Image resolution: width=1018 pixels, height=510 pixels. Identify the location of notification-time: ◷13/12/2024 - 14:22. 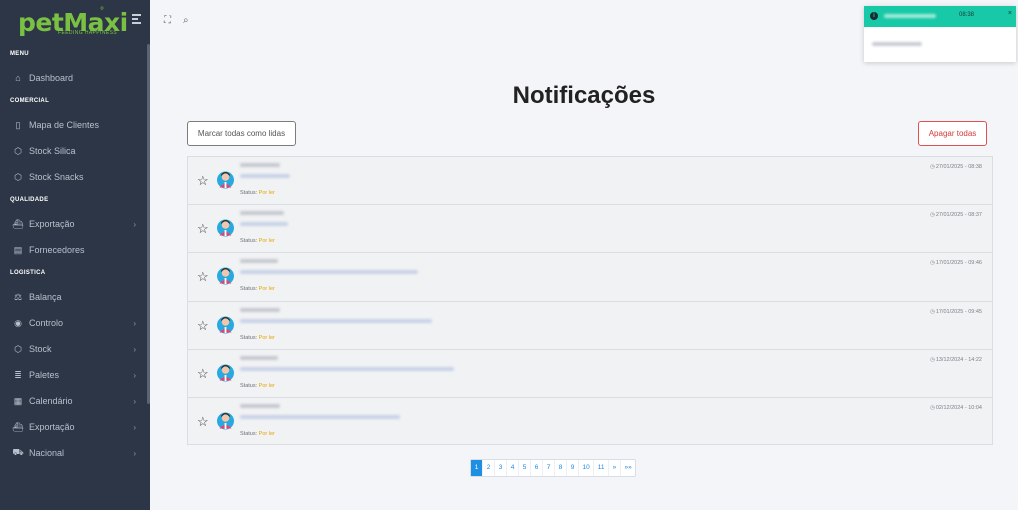
(956, 360).